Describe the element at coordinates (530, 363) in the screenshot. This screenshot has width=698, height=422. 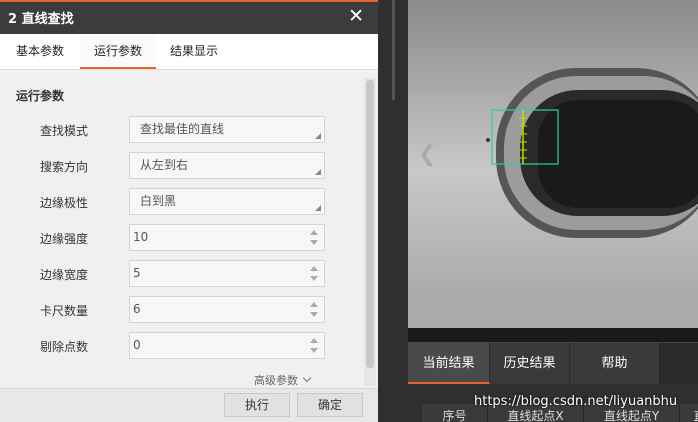
I see `tab-history-result: 历史结果` at that location.